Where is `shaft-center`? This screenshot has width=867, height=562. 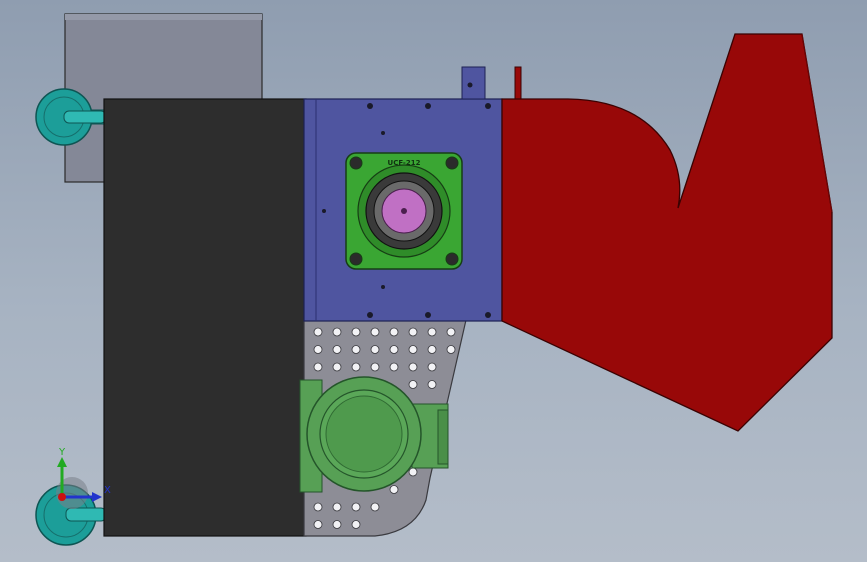 shaft-center is located at coordinates (404, 211).